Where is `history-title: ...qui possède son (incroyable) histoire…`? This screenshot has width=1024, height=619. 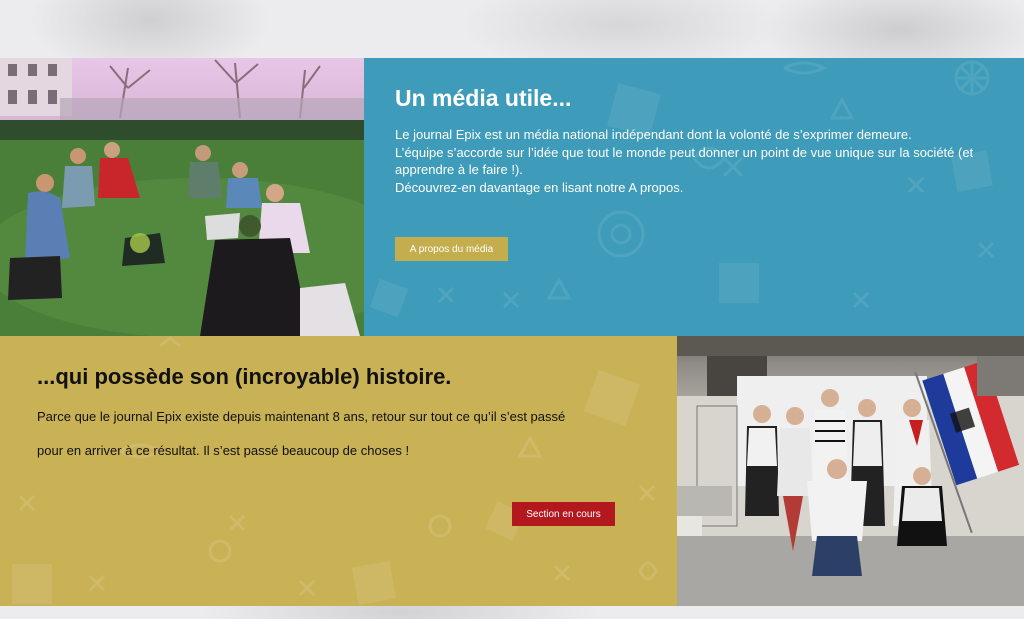
history-title: ...qui possède son (incroyable) histoire… is located at coordinates (244, 376).